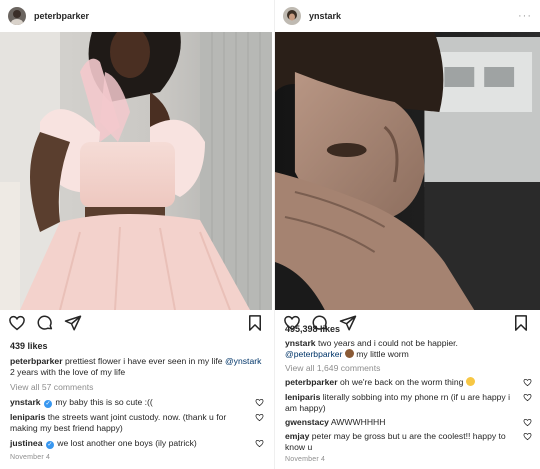 This screenshot has height=469, width=540. What do you see at coordinates (25, 402) in the screenshot?
I see `comment-username: ynstark` at bounding box center [25, 402].